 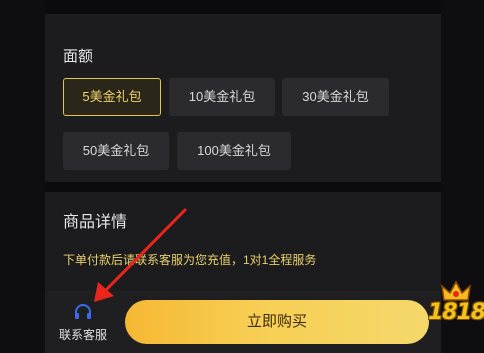 I want to click on bottom-action-bar: 联系客服 立即购买, so click(x=243, y=322).